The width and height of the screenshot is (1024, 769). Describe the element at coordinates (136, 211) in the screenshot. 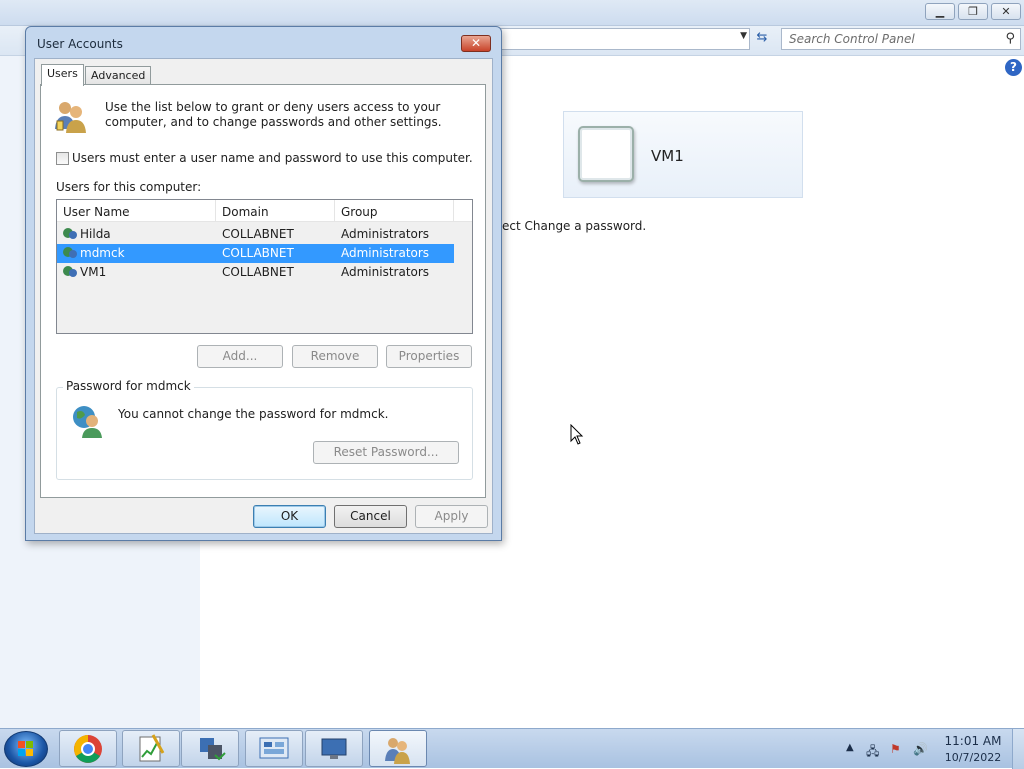

I see `column-user-name: User Name` at that location.